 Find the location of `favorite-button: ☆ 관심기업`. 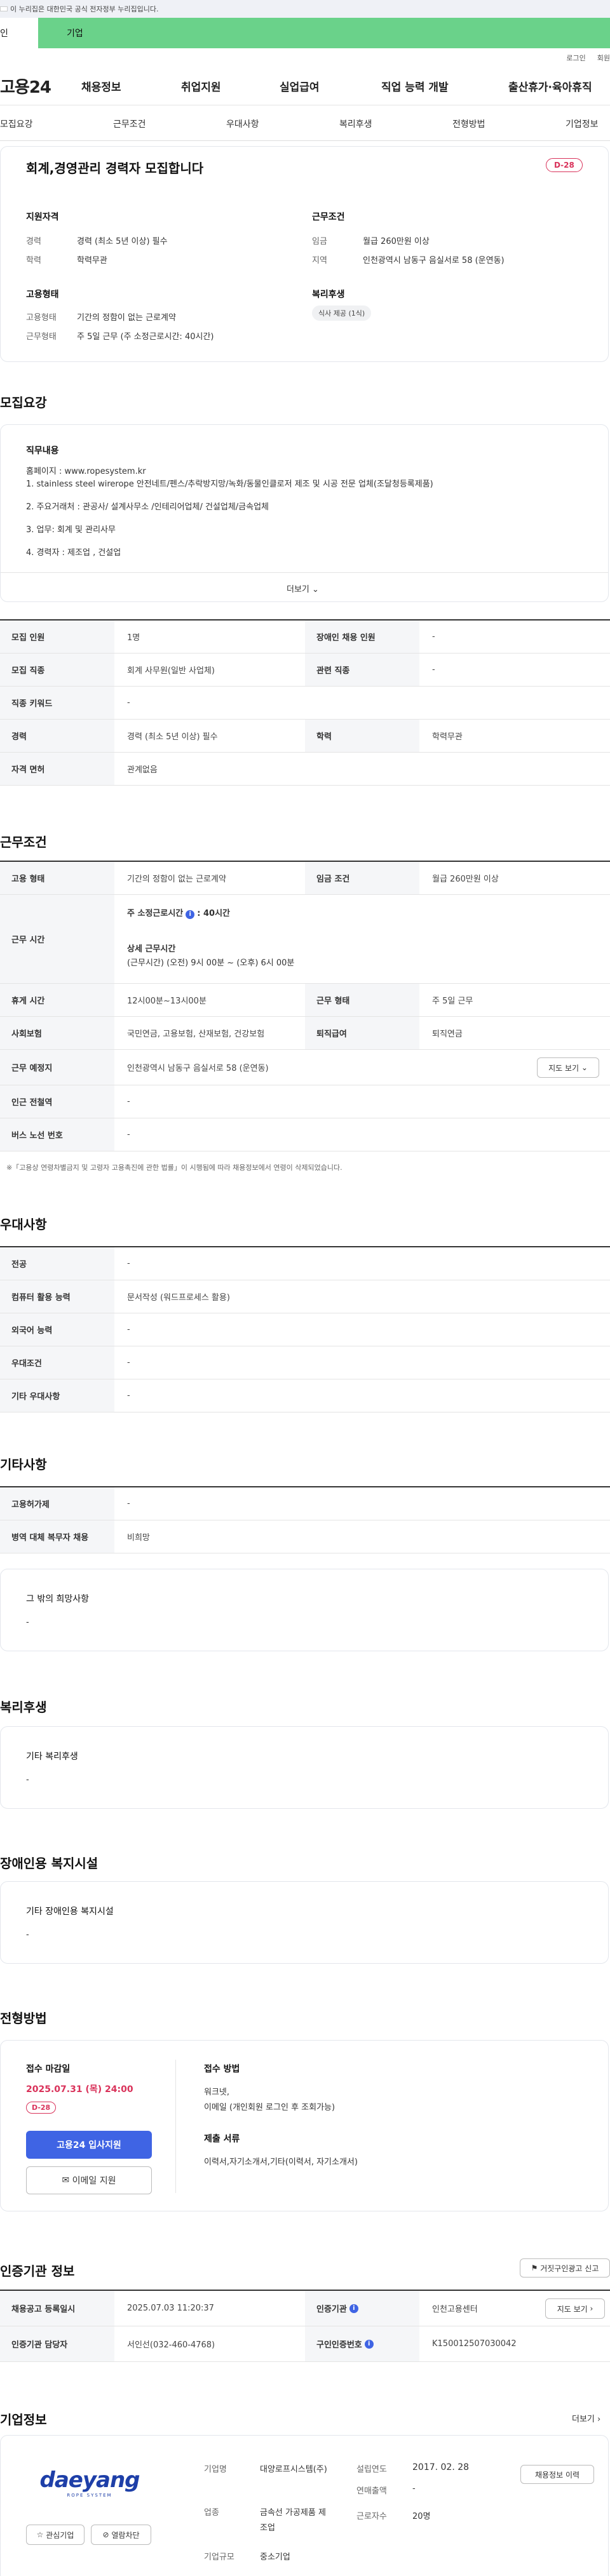

favorite-button: ☆ 관심기업 is located at coordinates (55, 2535).